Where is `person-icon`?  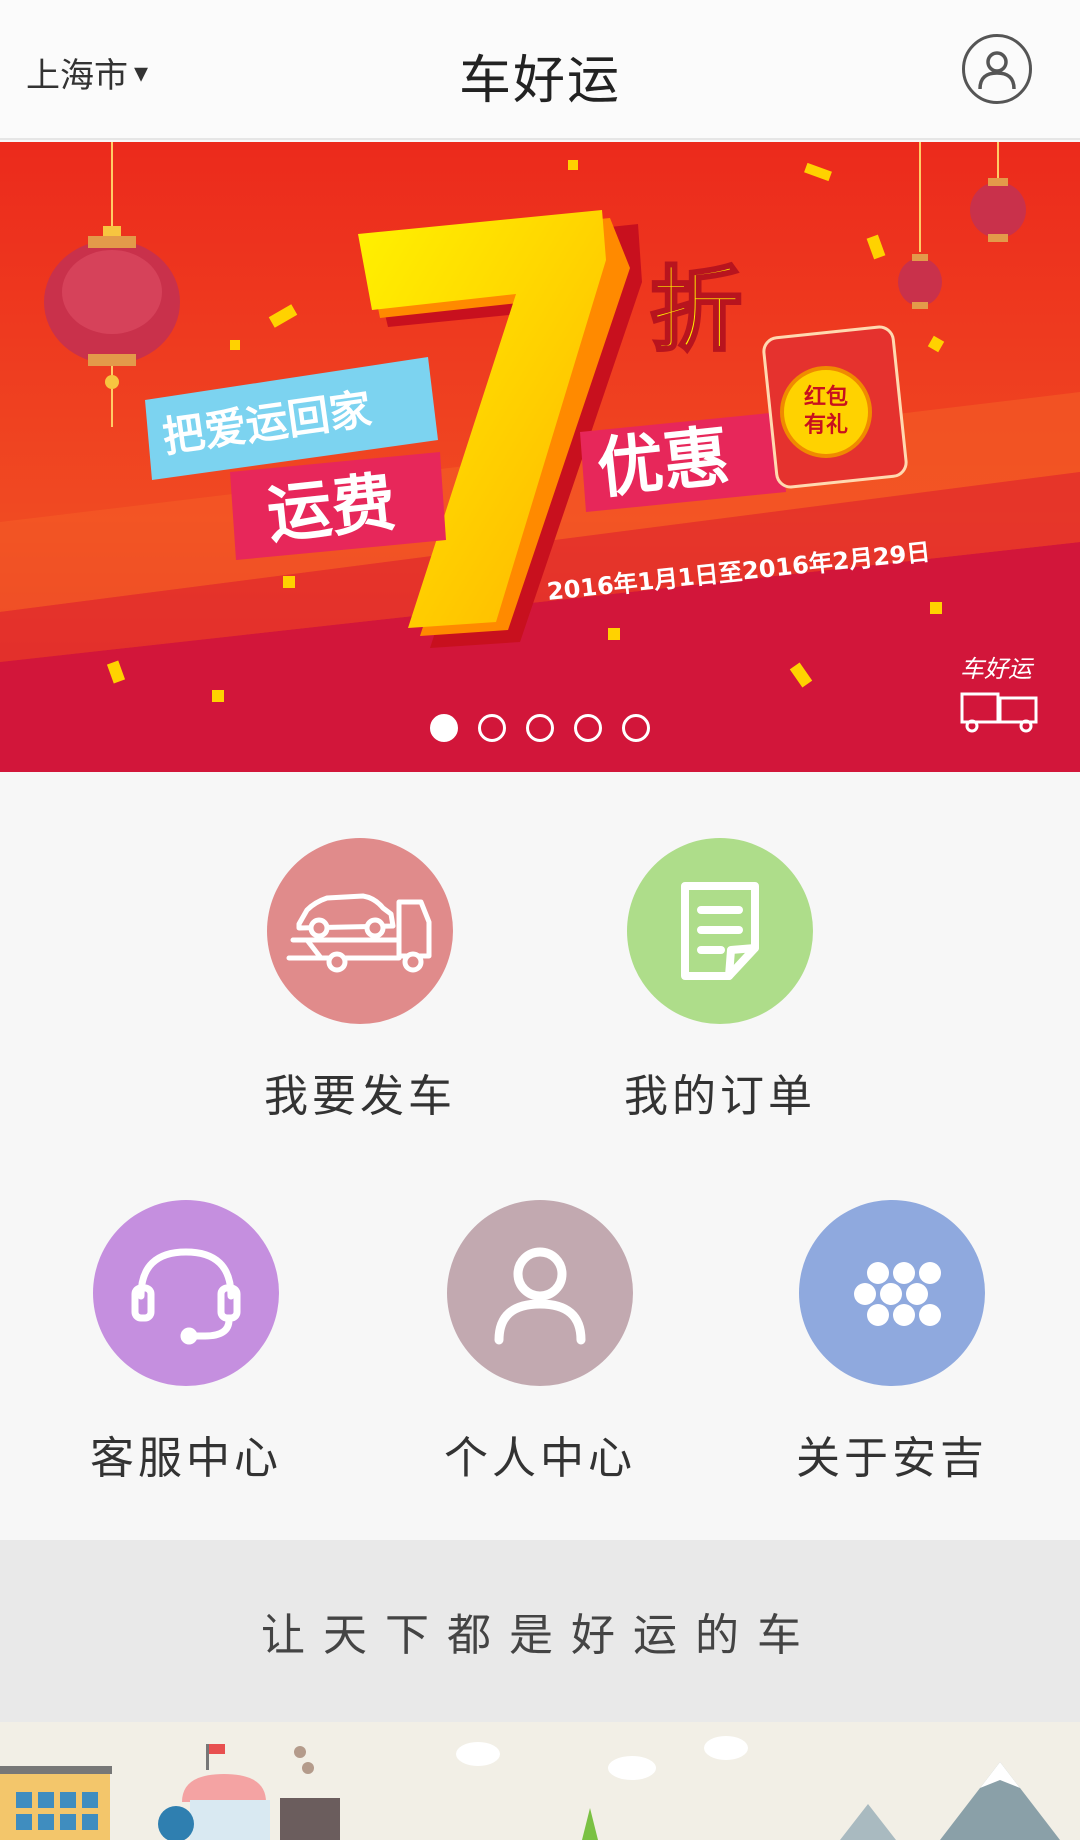
person-icon is located at coordinates (540, 1293).